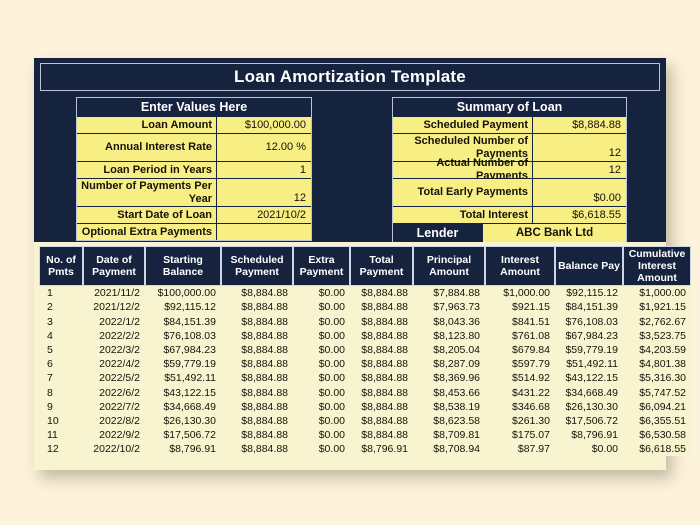 This screenshot has height=525, width=700. What do you see at coordinates (61, 335) in the screenshot?
I see `table-cell: 4` at bounding box center [61, 335].